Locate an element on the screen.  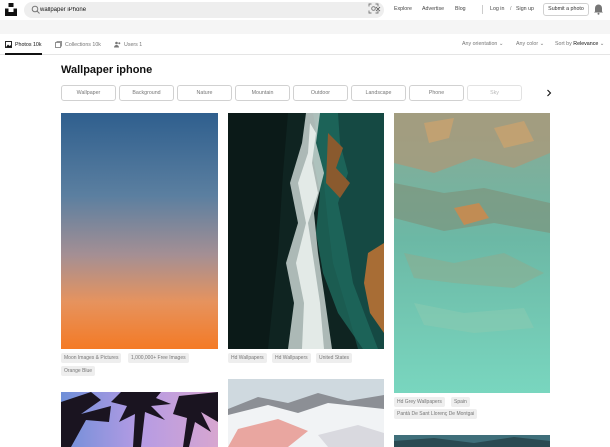
search-input is located at coordinates (190, 10).